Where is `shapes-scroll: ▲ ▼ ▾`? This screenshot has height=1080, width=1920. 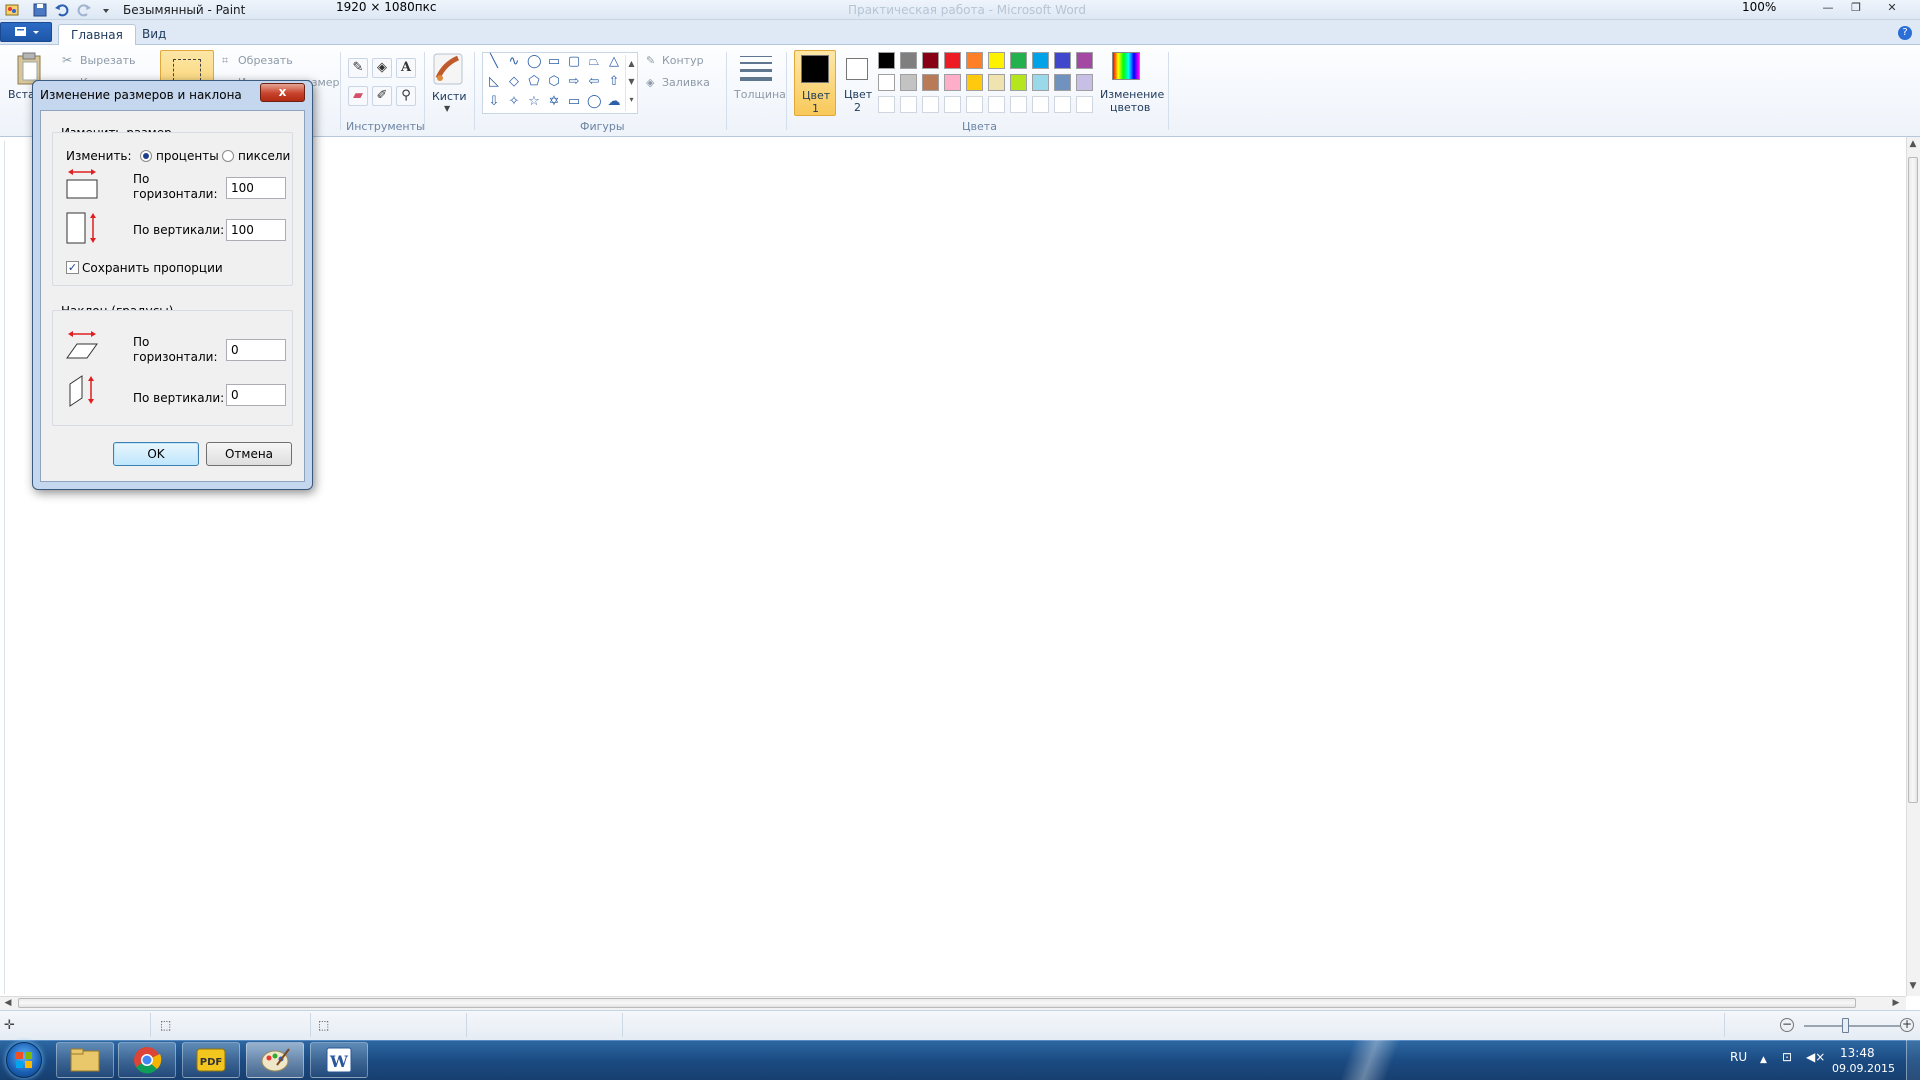 shapes-scroll: ▲ ▼ ▾ is located at coordinates (631, 83).